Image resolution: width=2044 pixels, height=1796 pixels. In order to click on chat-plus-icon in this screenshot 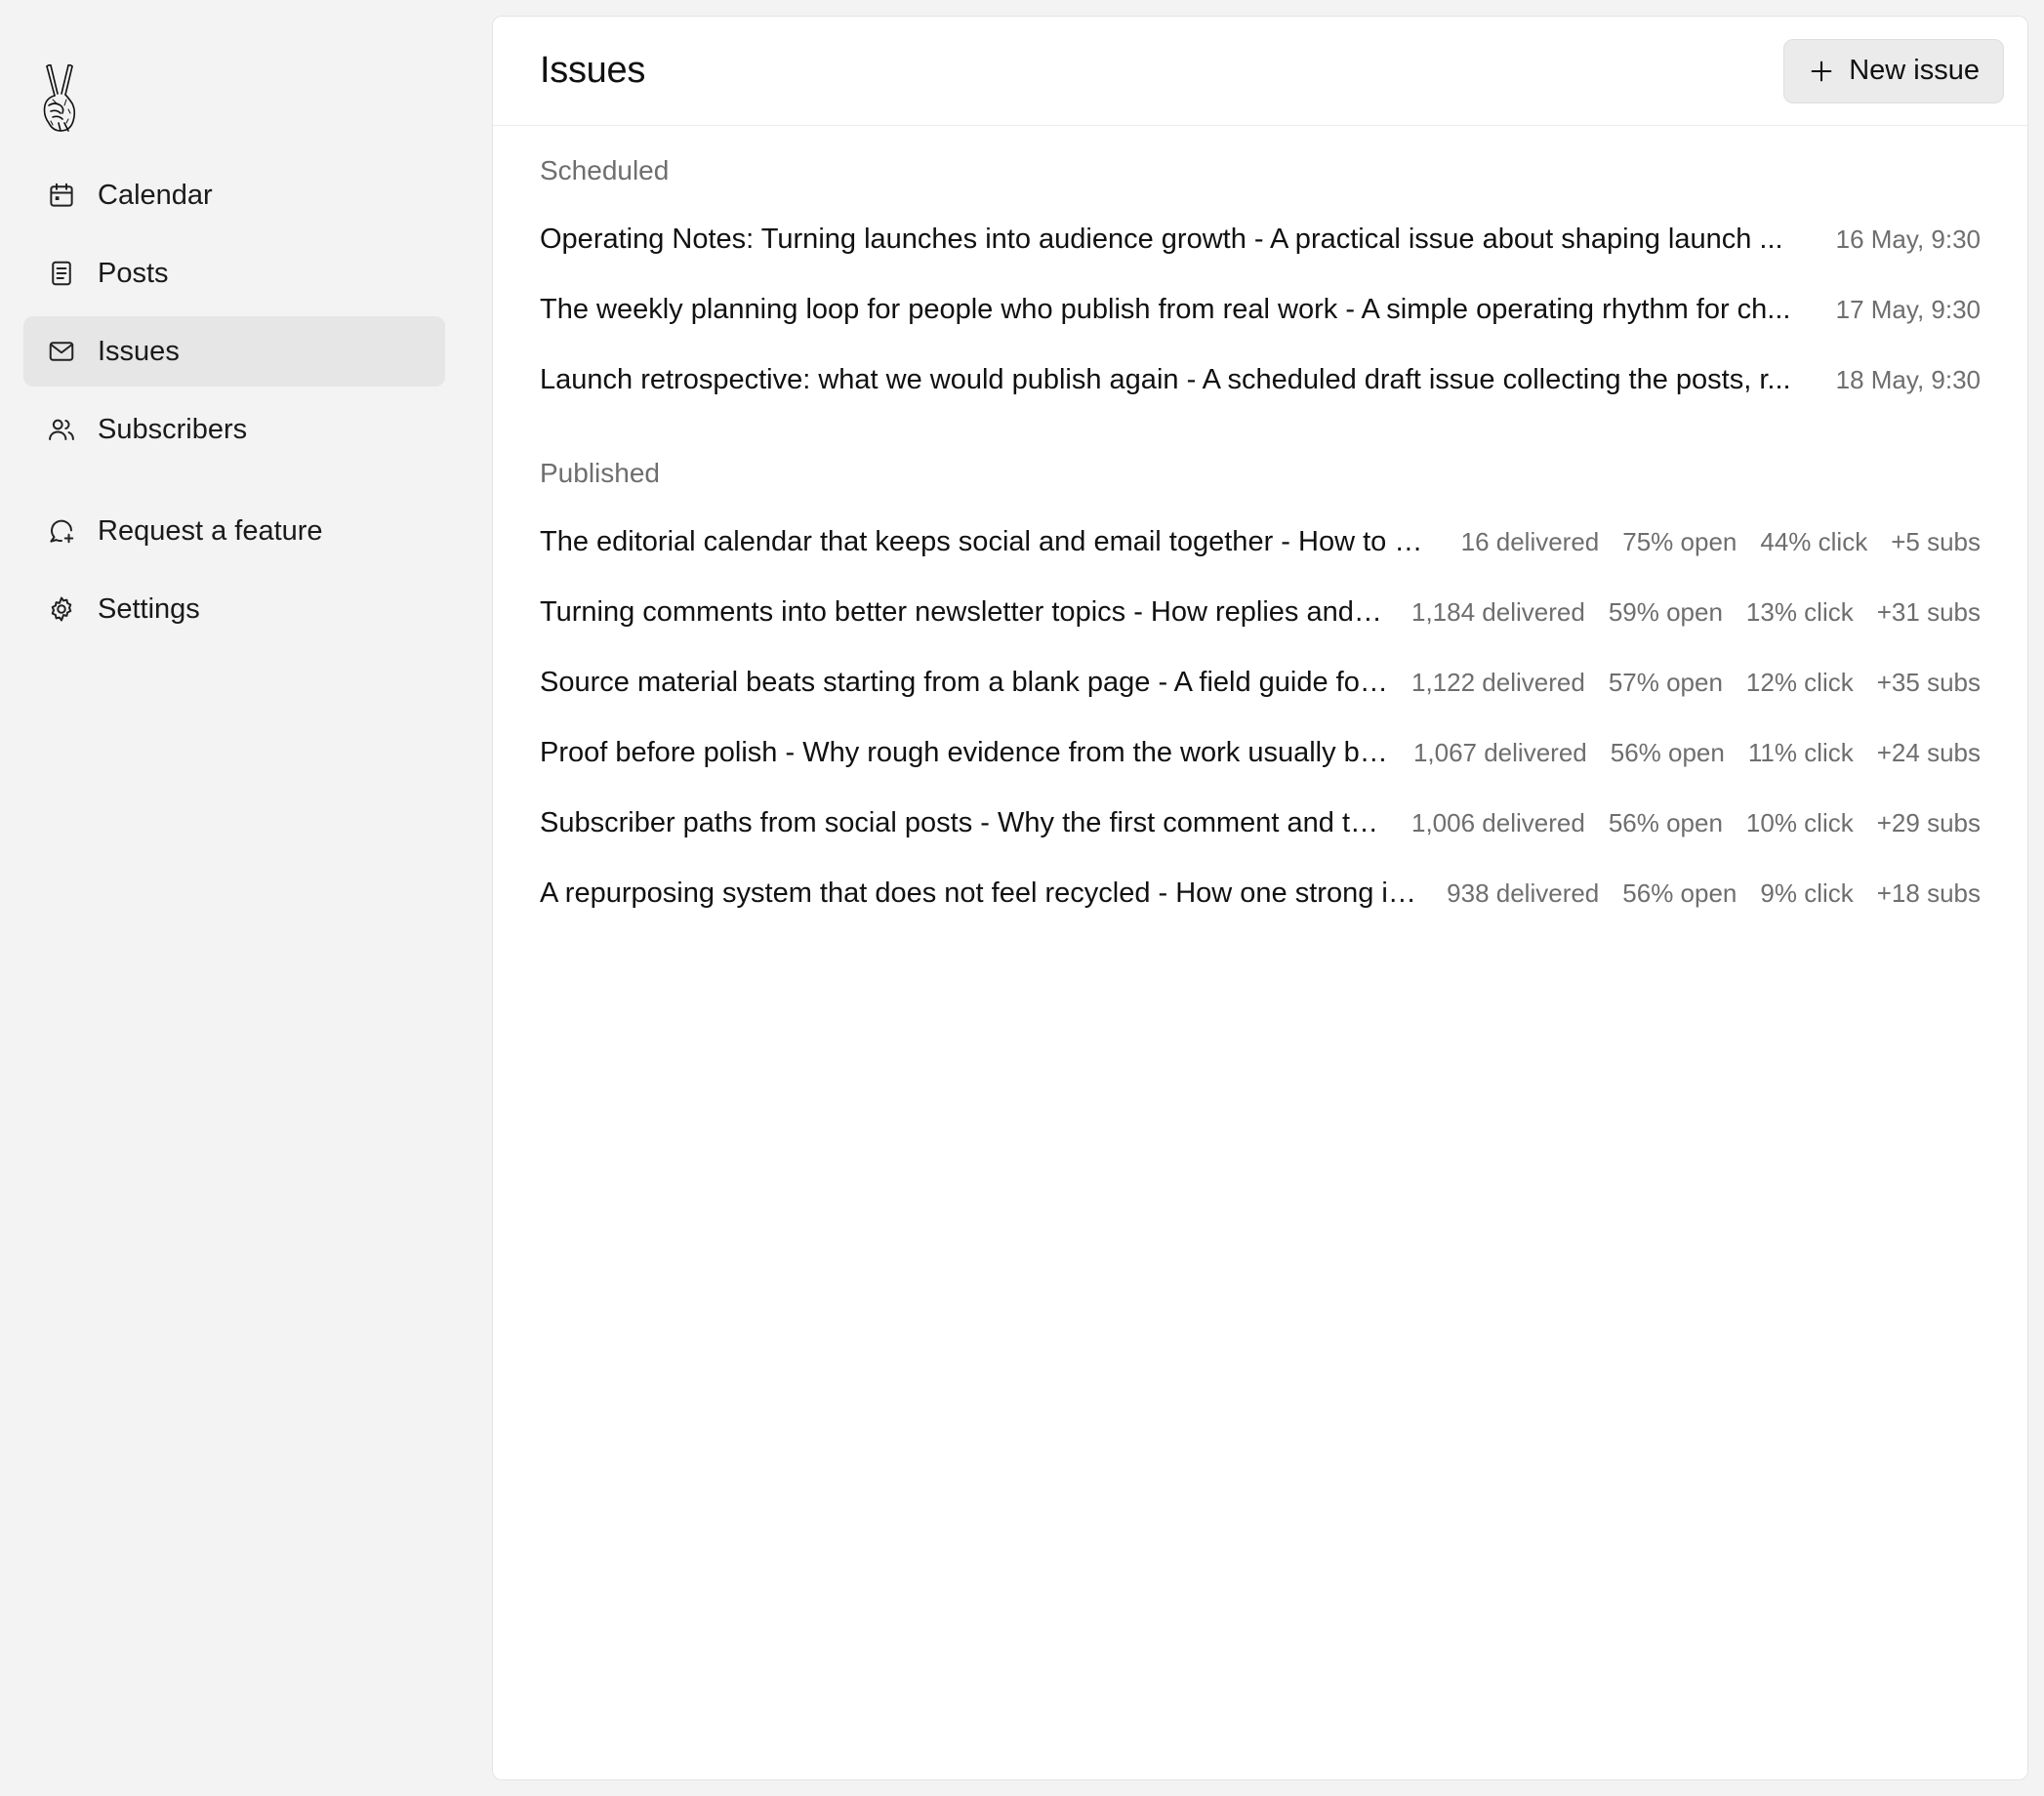, I will do `click(61, 531)`.